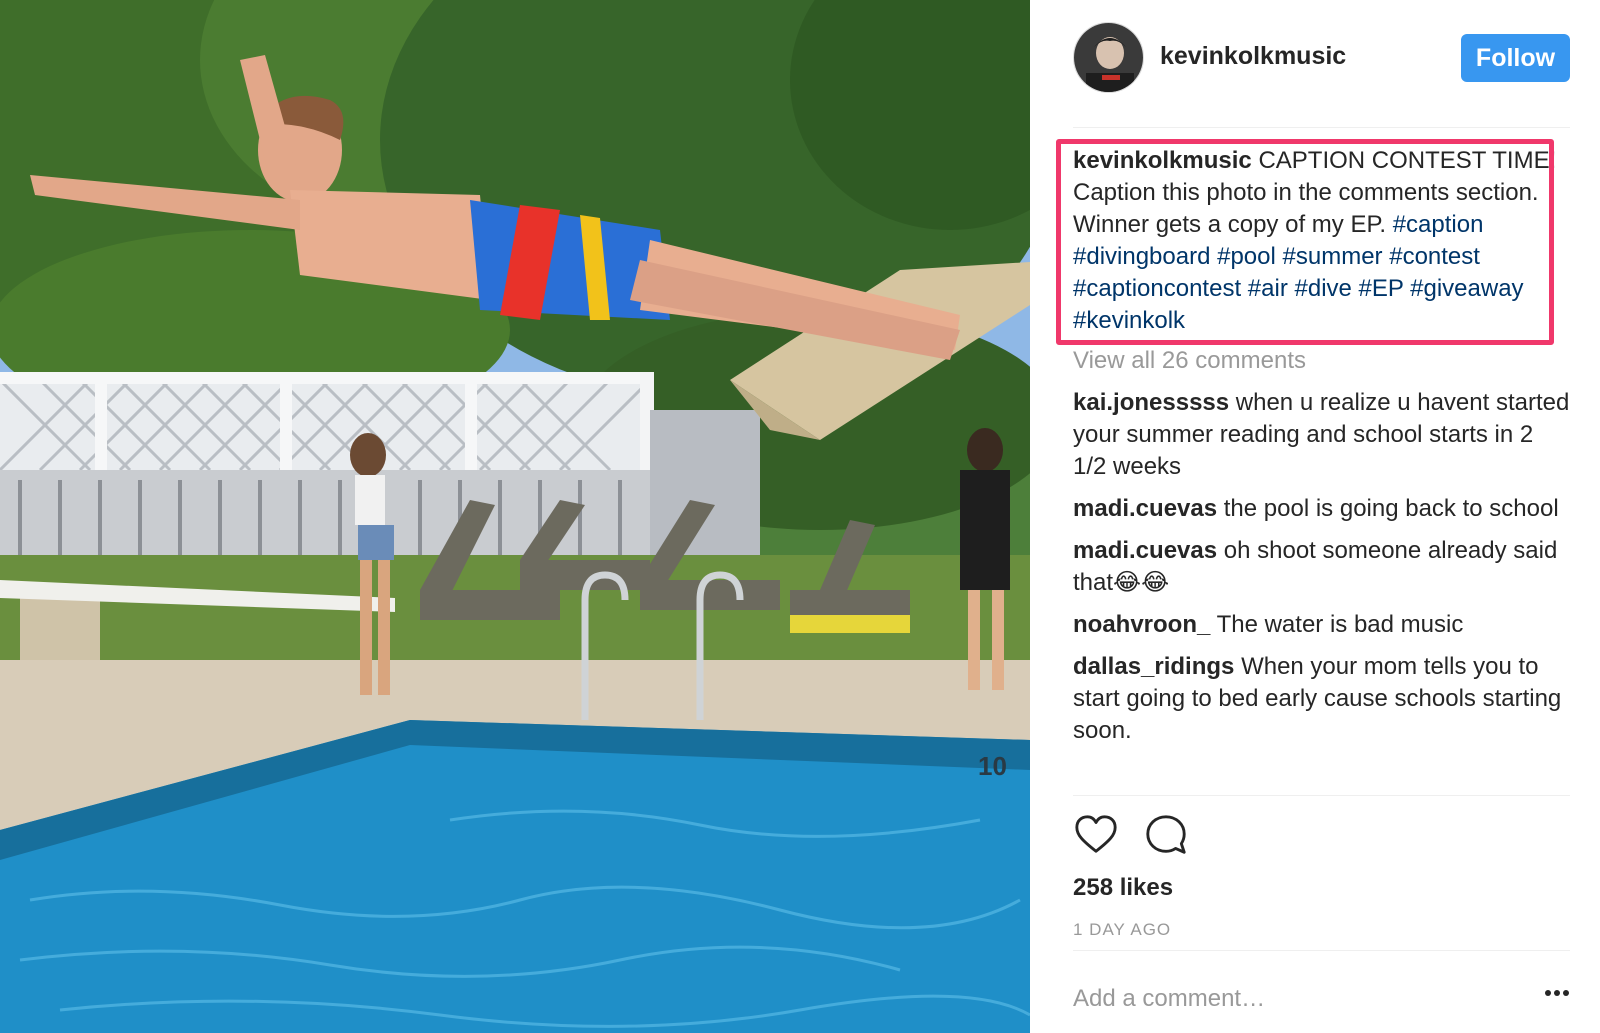 The height and width of the screenshot is (1033, 1600). What do you see at coordinates (1557, 993) in the screenshot?
I see `more-options-icon` at bounding box center [1557, 993].